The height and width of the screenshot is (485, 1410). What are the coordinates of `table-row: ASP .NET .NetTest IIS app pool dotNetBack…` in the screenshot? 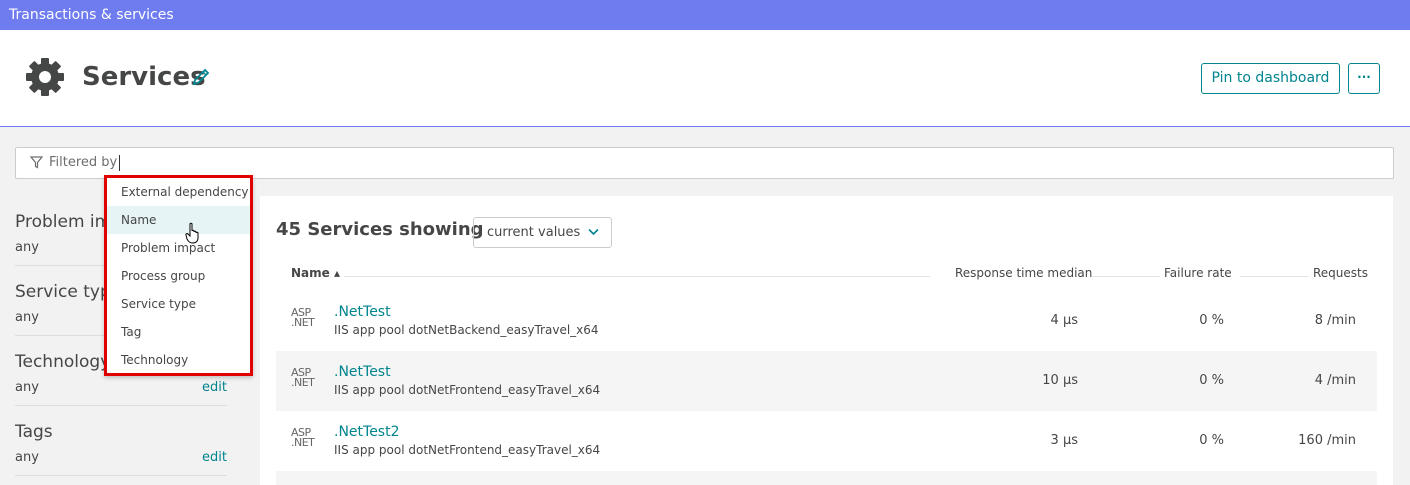 It's located at (826, 321).